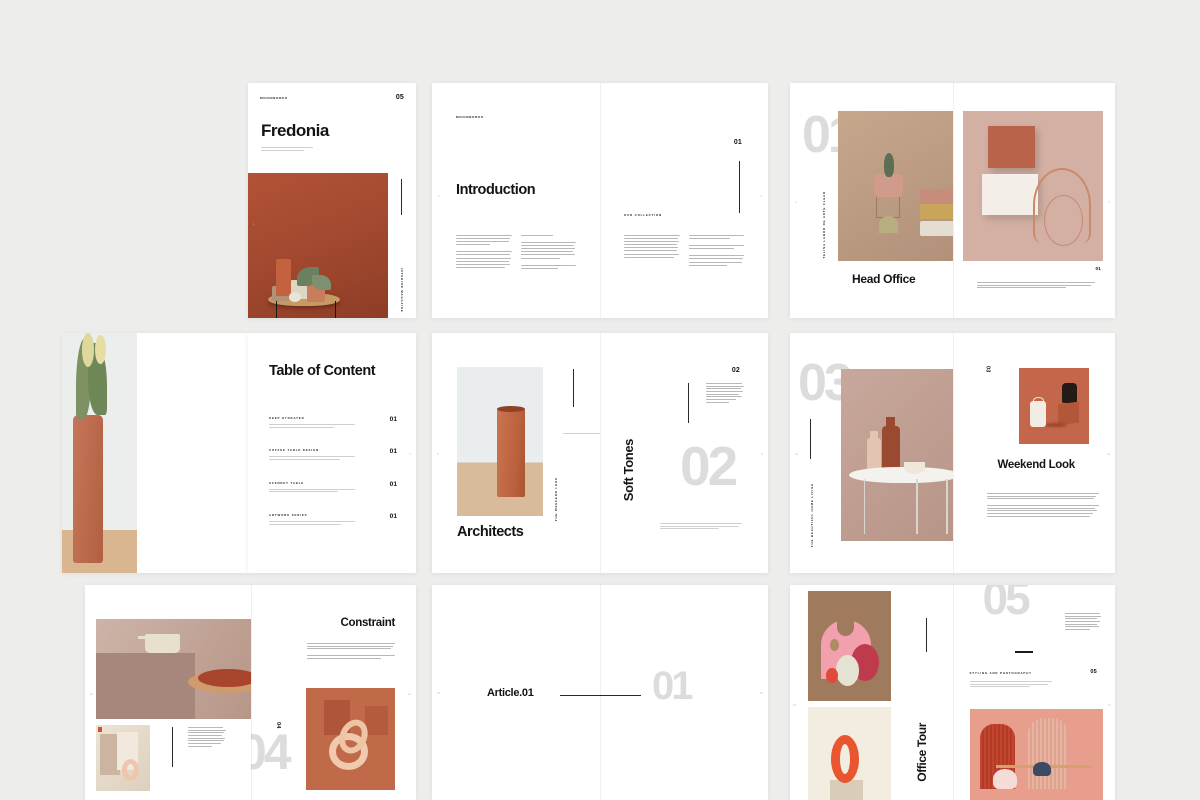 This screenshot has height=800, width=1200. Describe the element at coordinates (556, 499) in the screenshot. I see `architects-vertical-label: THE WEEKEND LOOK` at that location.